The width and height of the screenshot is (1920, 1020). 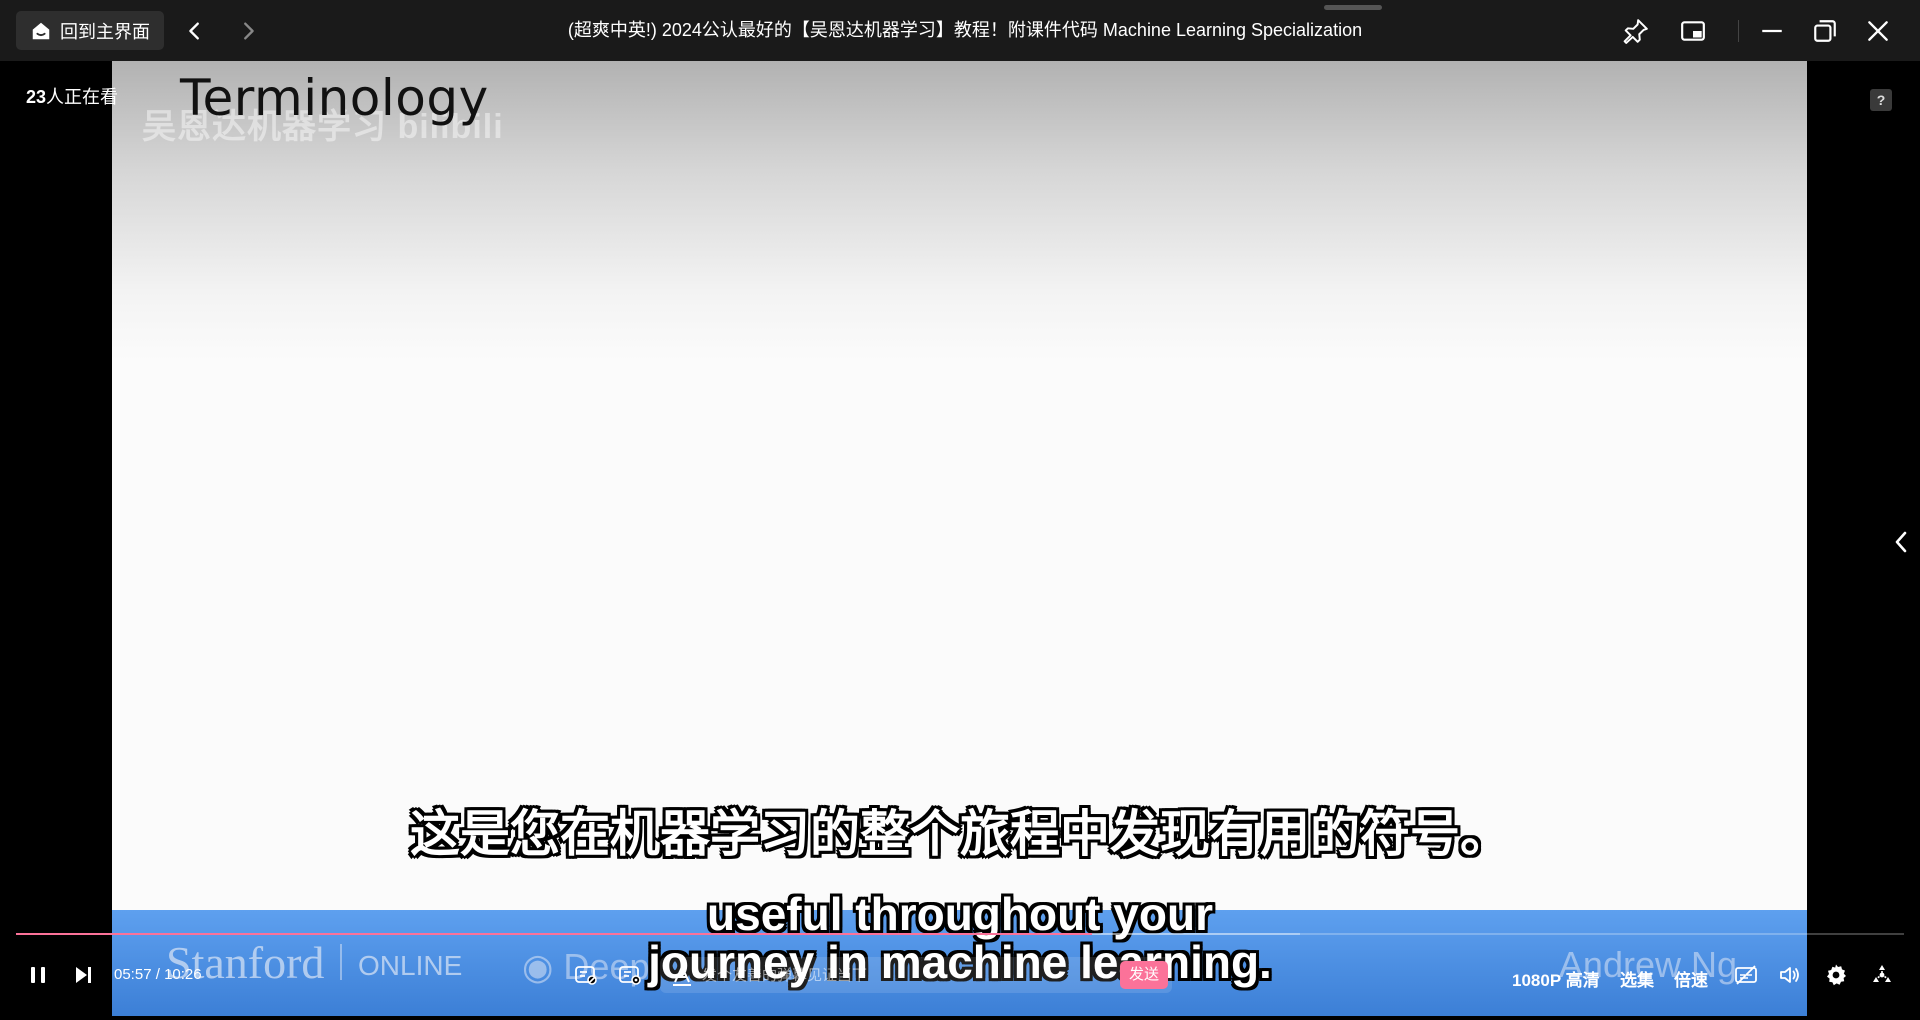 What do you see at coordinates (183, 974) in the screenshot?
I see `duration: 10:26` at bounding box center [183, 974].